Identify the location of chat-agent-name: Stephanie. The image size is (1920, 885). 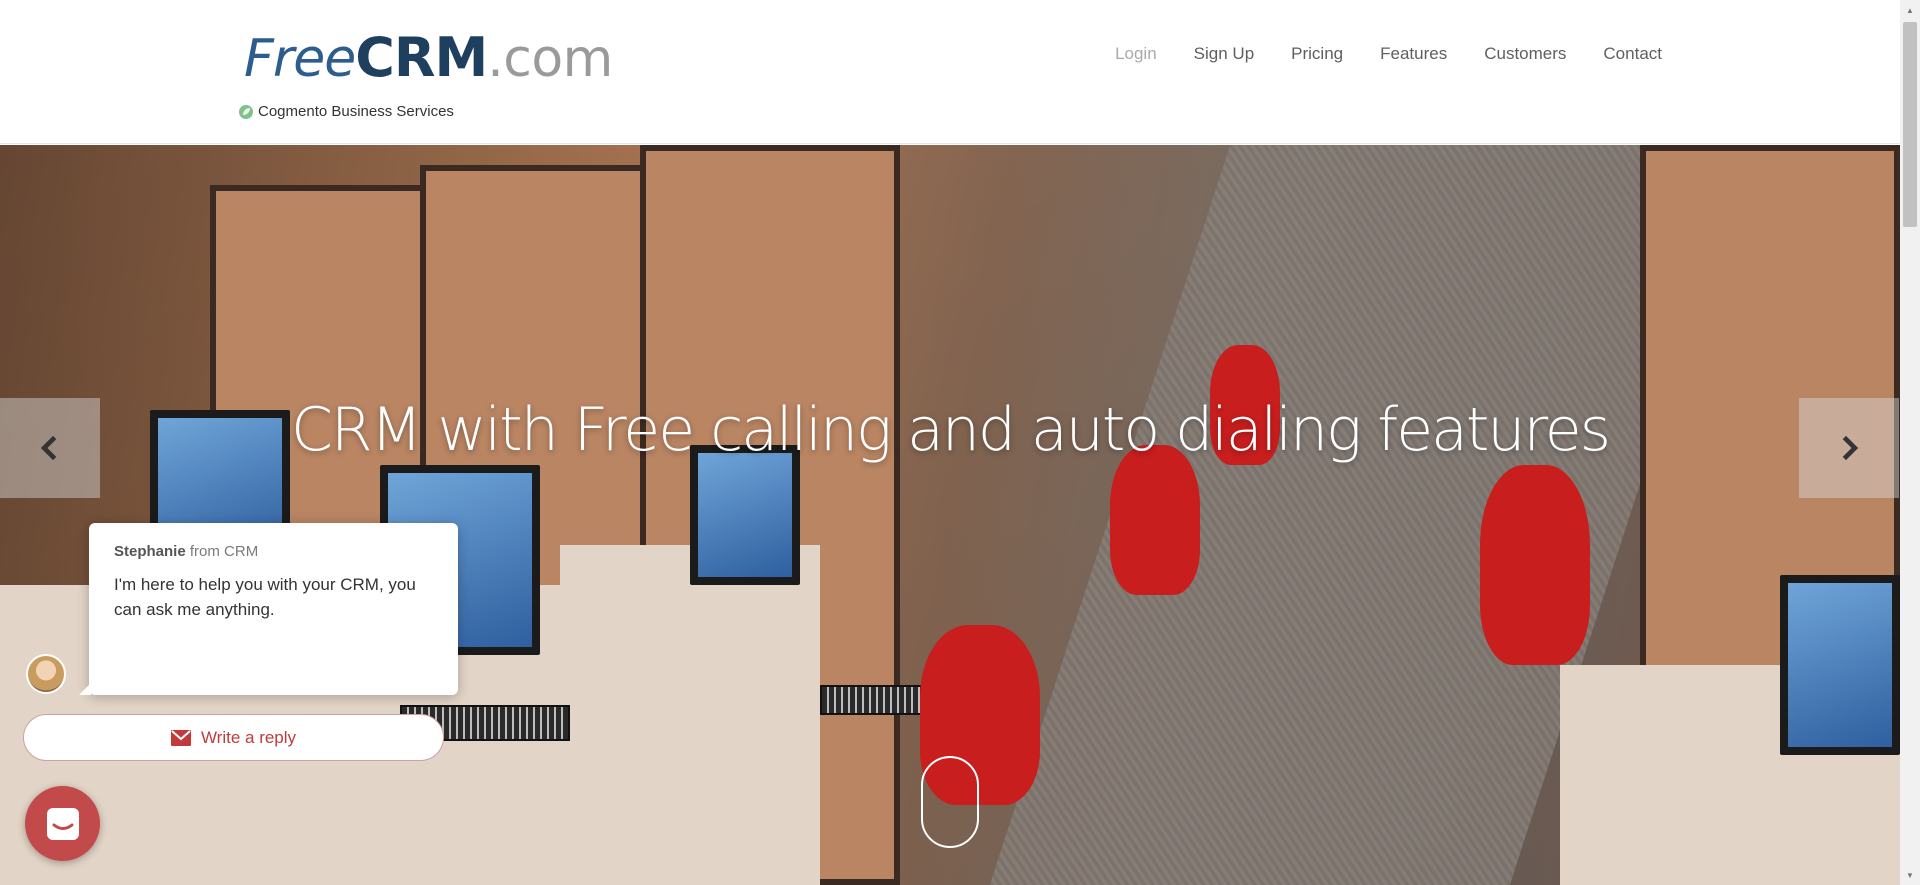
(150, 551).